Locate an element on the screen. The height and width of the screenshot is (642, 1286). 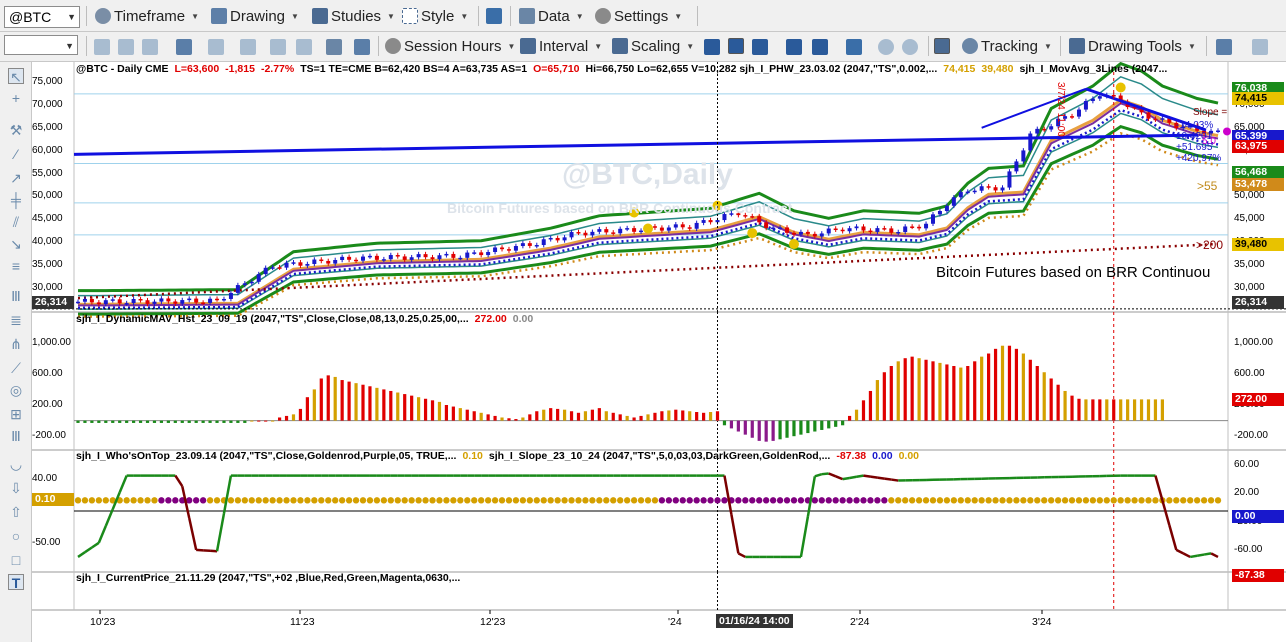
style-menu: Style ▼ is located at coordinates (435, 16).